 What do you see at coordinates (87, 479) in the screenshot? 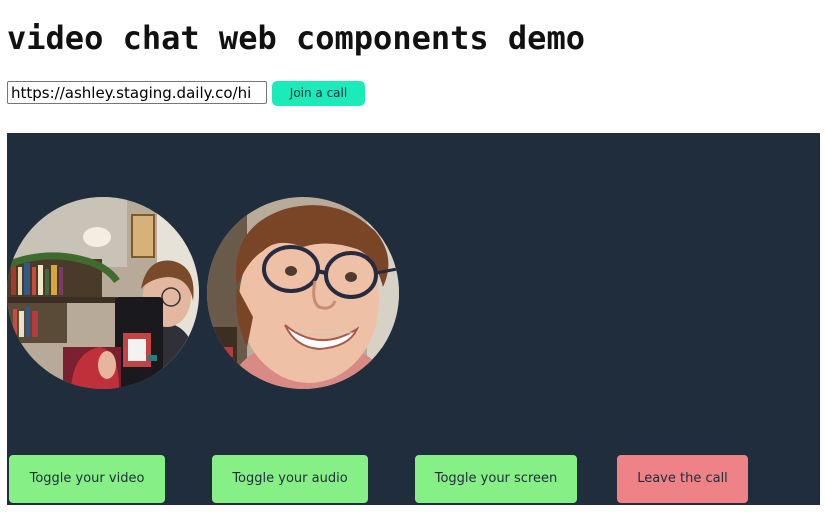
I see `toggle-video-button: Toggle your video` at bounding box center [87, 479].